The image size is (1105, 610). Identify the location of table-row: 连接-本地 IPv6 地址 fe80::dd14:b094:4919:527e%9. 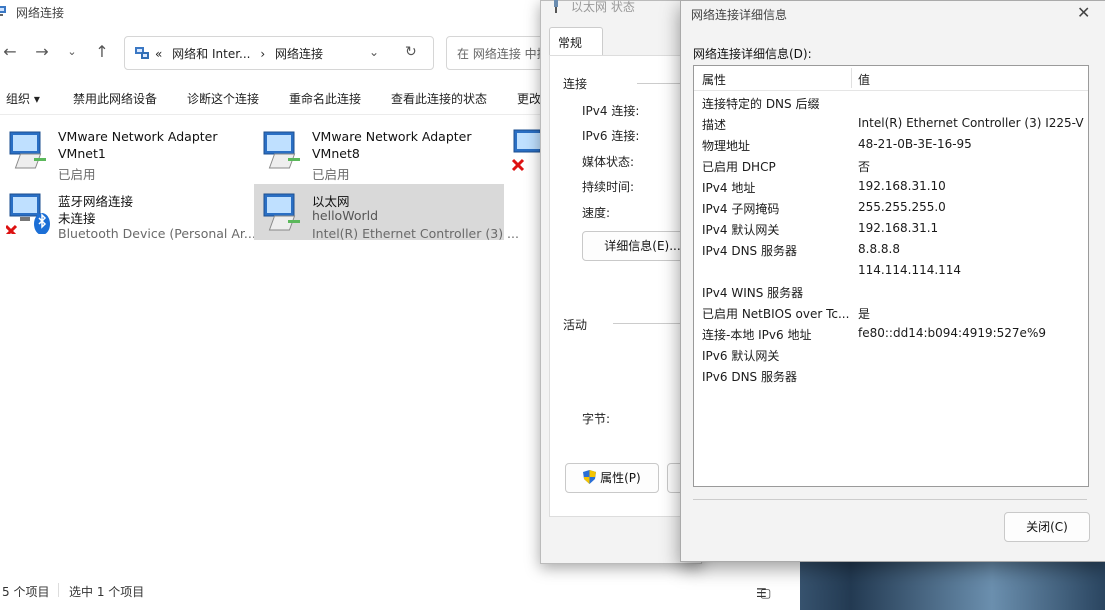
(891, 333).